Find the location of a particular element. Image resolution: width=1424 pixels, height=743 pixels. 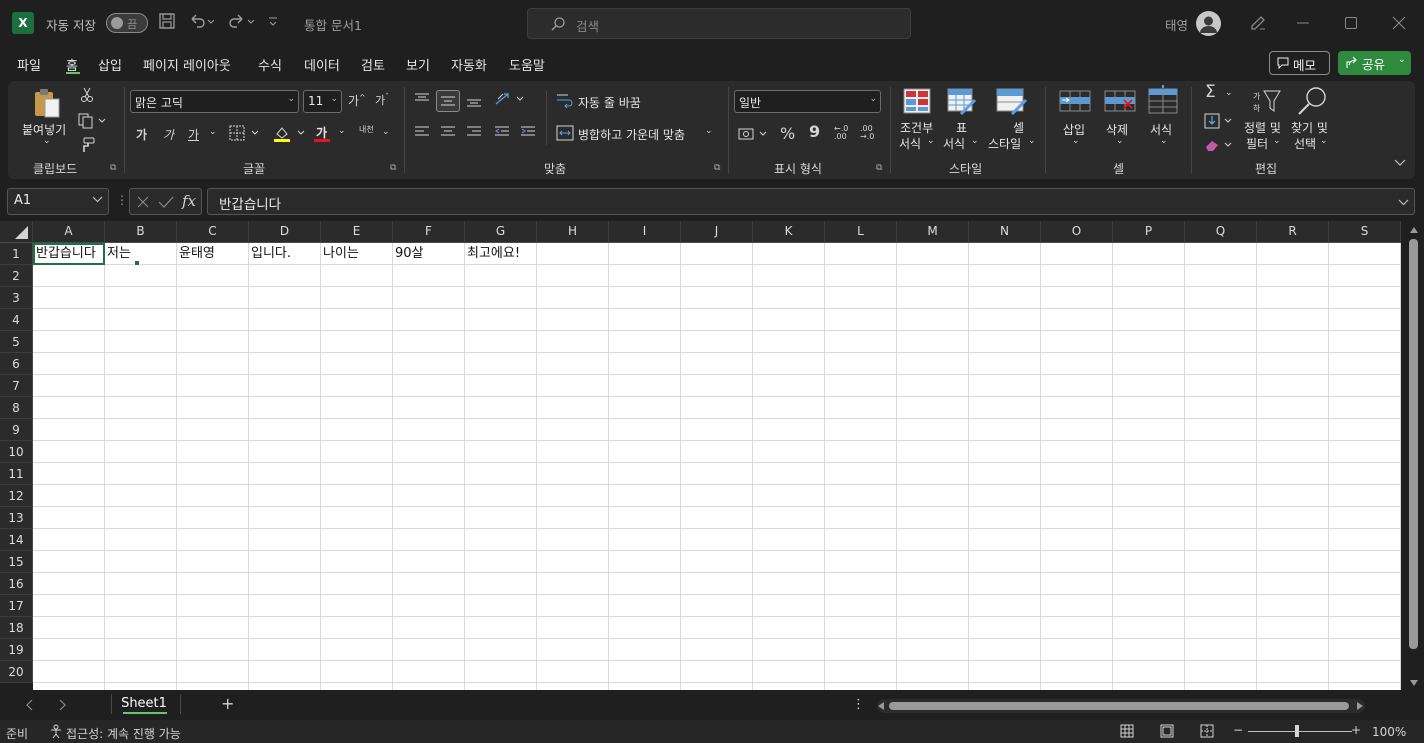

paste-icon is located at coordinates (47, 103).